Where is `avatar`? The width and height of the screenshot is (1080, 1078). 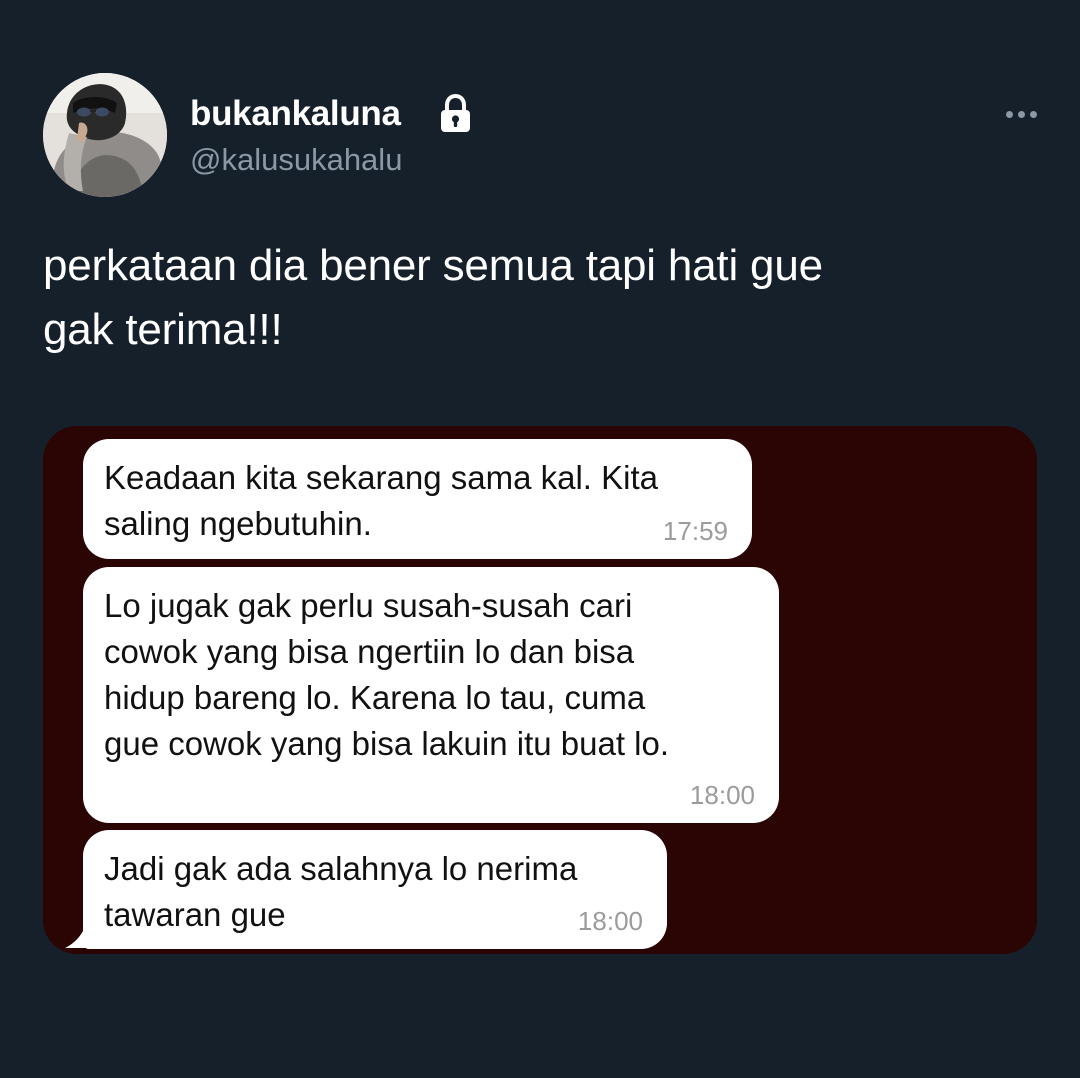 avatar is located at coordinates (105, 135).